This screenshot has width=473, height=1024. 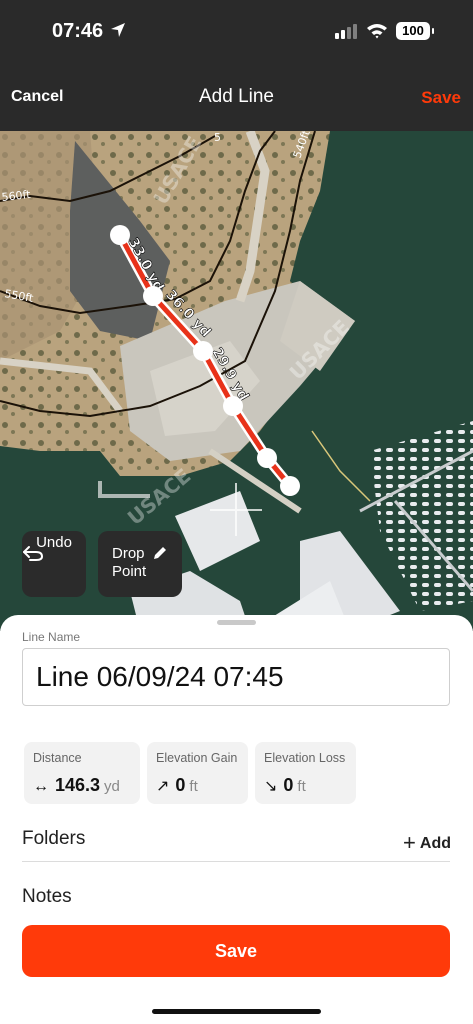 I want to click on battery-indicator: 100, so click(x=415, y=31).